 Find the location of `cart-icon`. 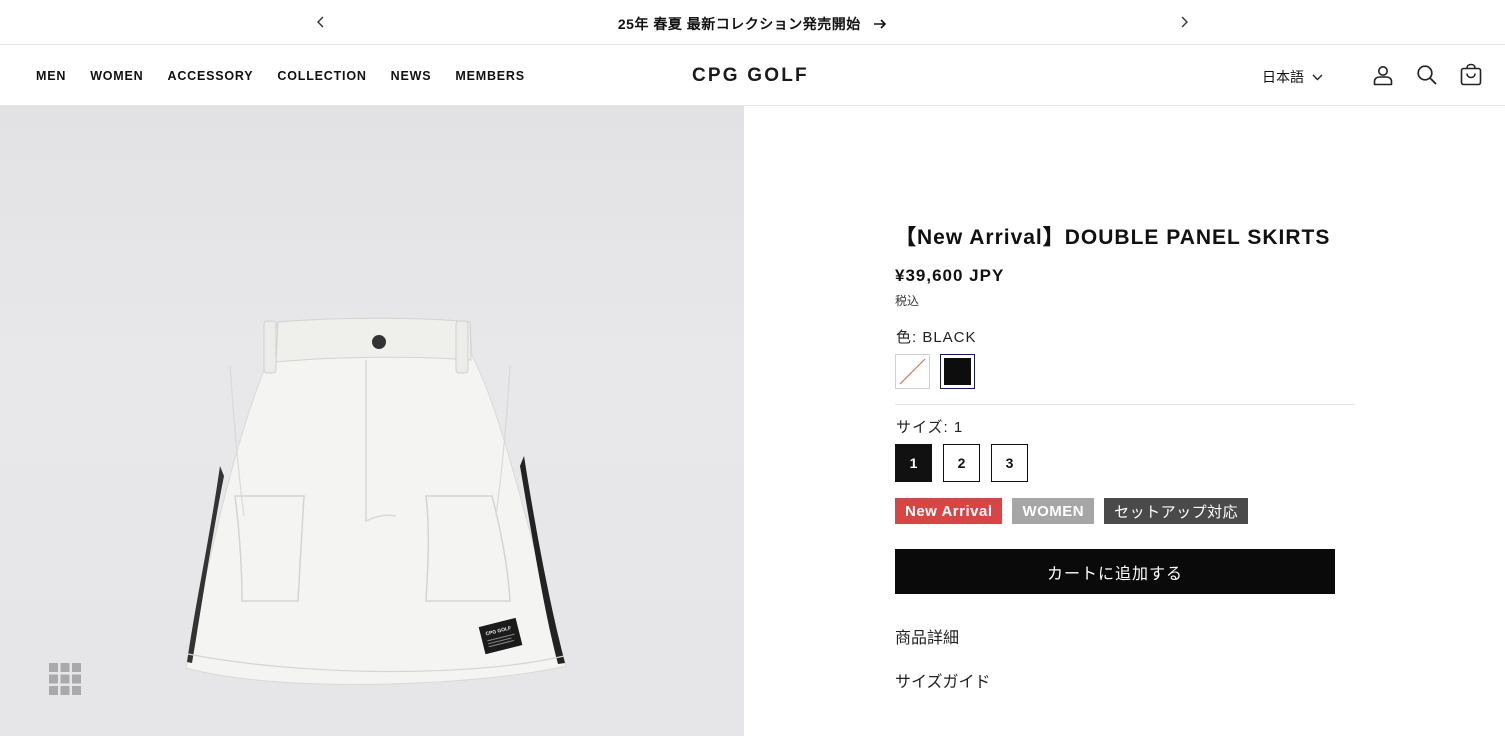

cart-icon is located at coordinates (1471, 75).